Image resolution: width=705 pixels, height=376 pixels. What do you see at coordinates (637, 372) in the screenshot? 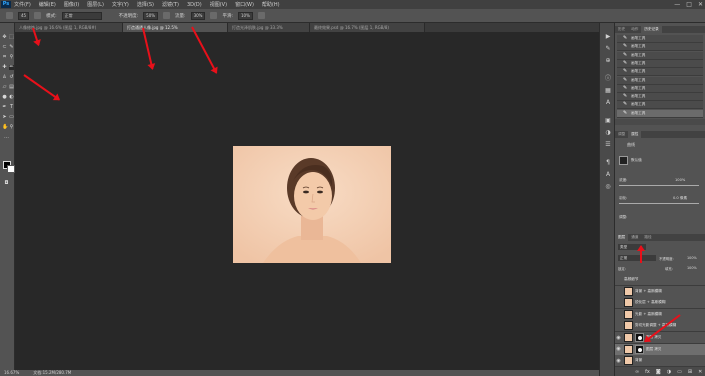
I see `link-icon: ∞` at bounding box center [637, 372].